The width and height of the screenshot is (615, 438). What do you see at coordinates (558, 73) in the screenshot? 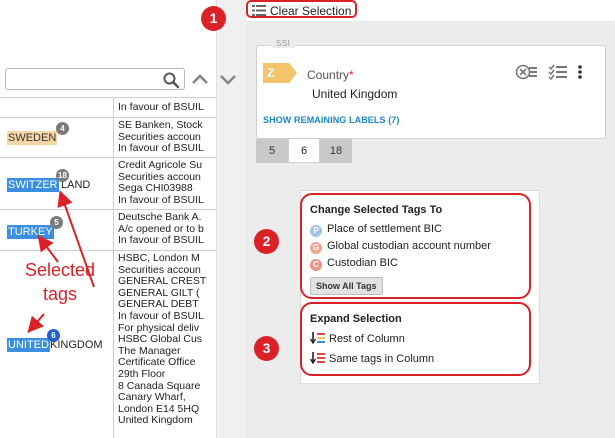
I see `checklist-icon` at bounding box center [558, 73].